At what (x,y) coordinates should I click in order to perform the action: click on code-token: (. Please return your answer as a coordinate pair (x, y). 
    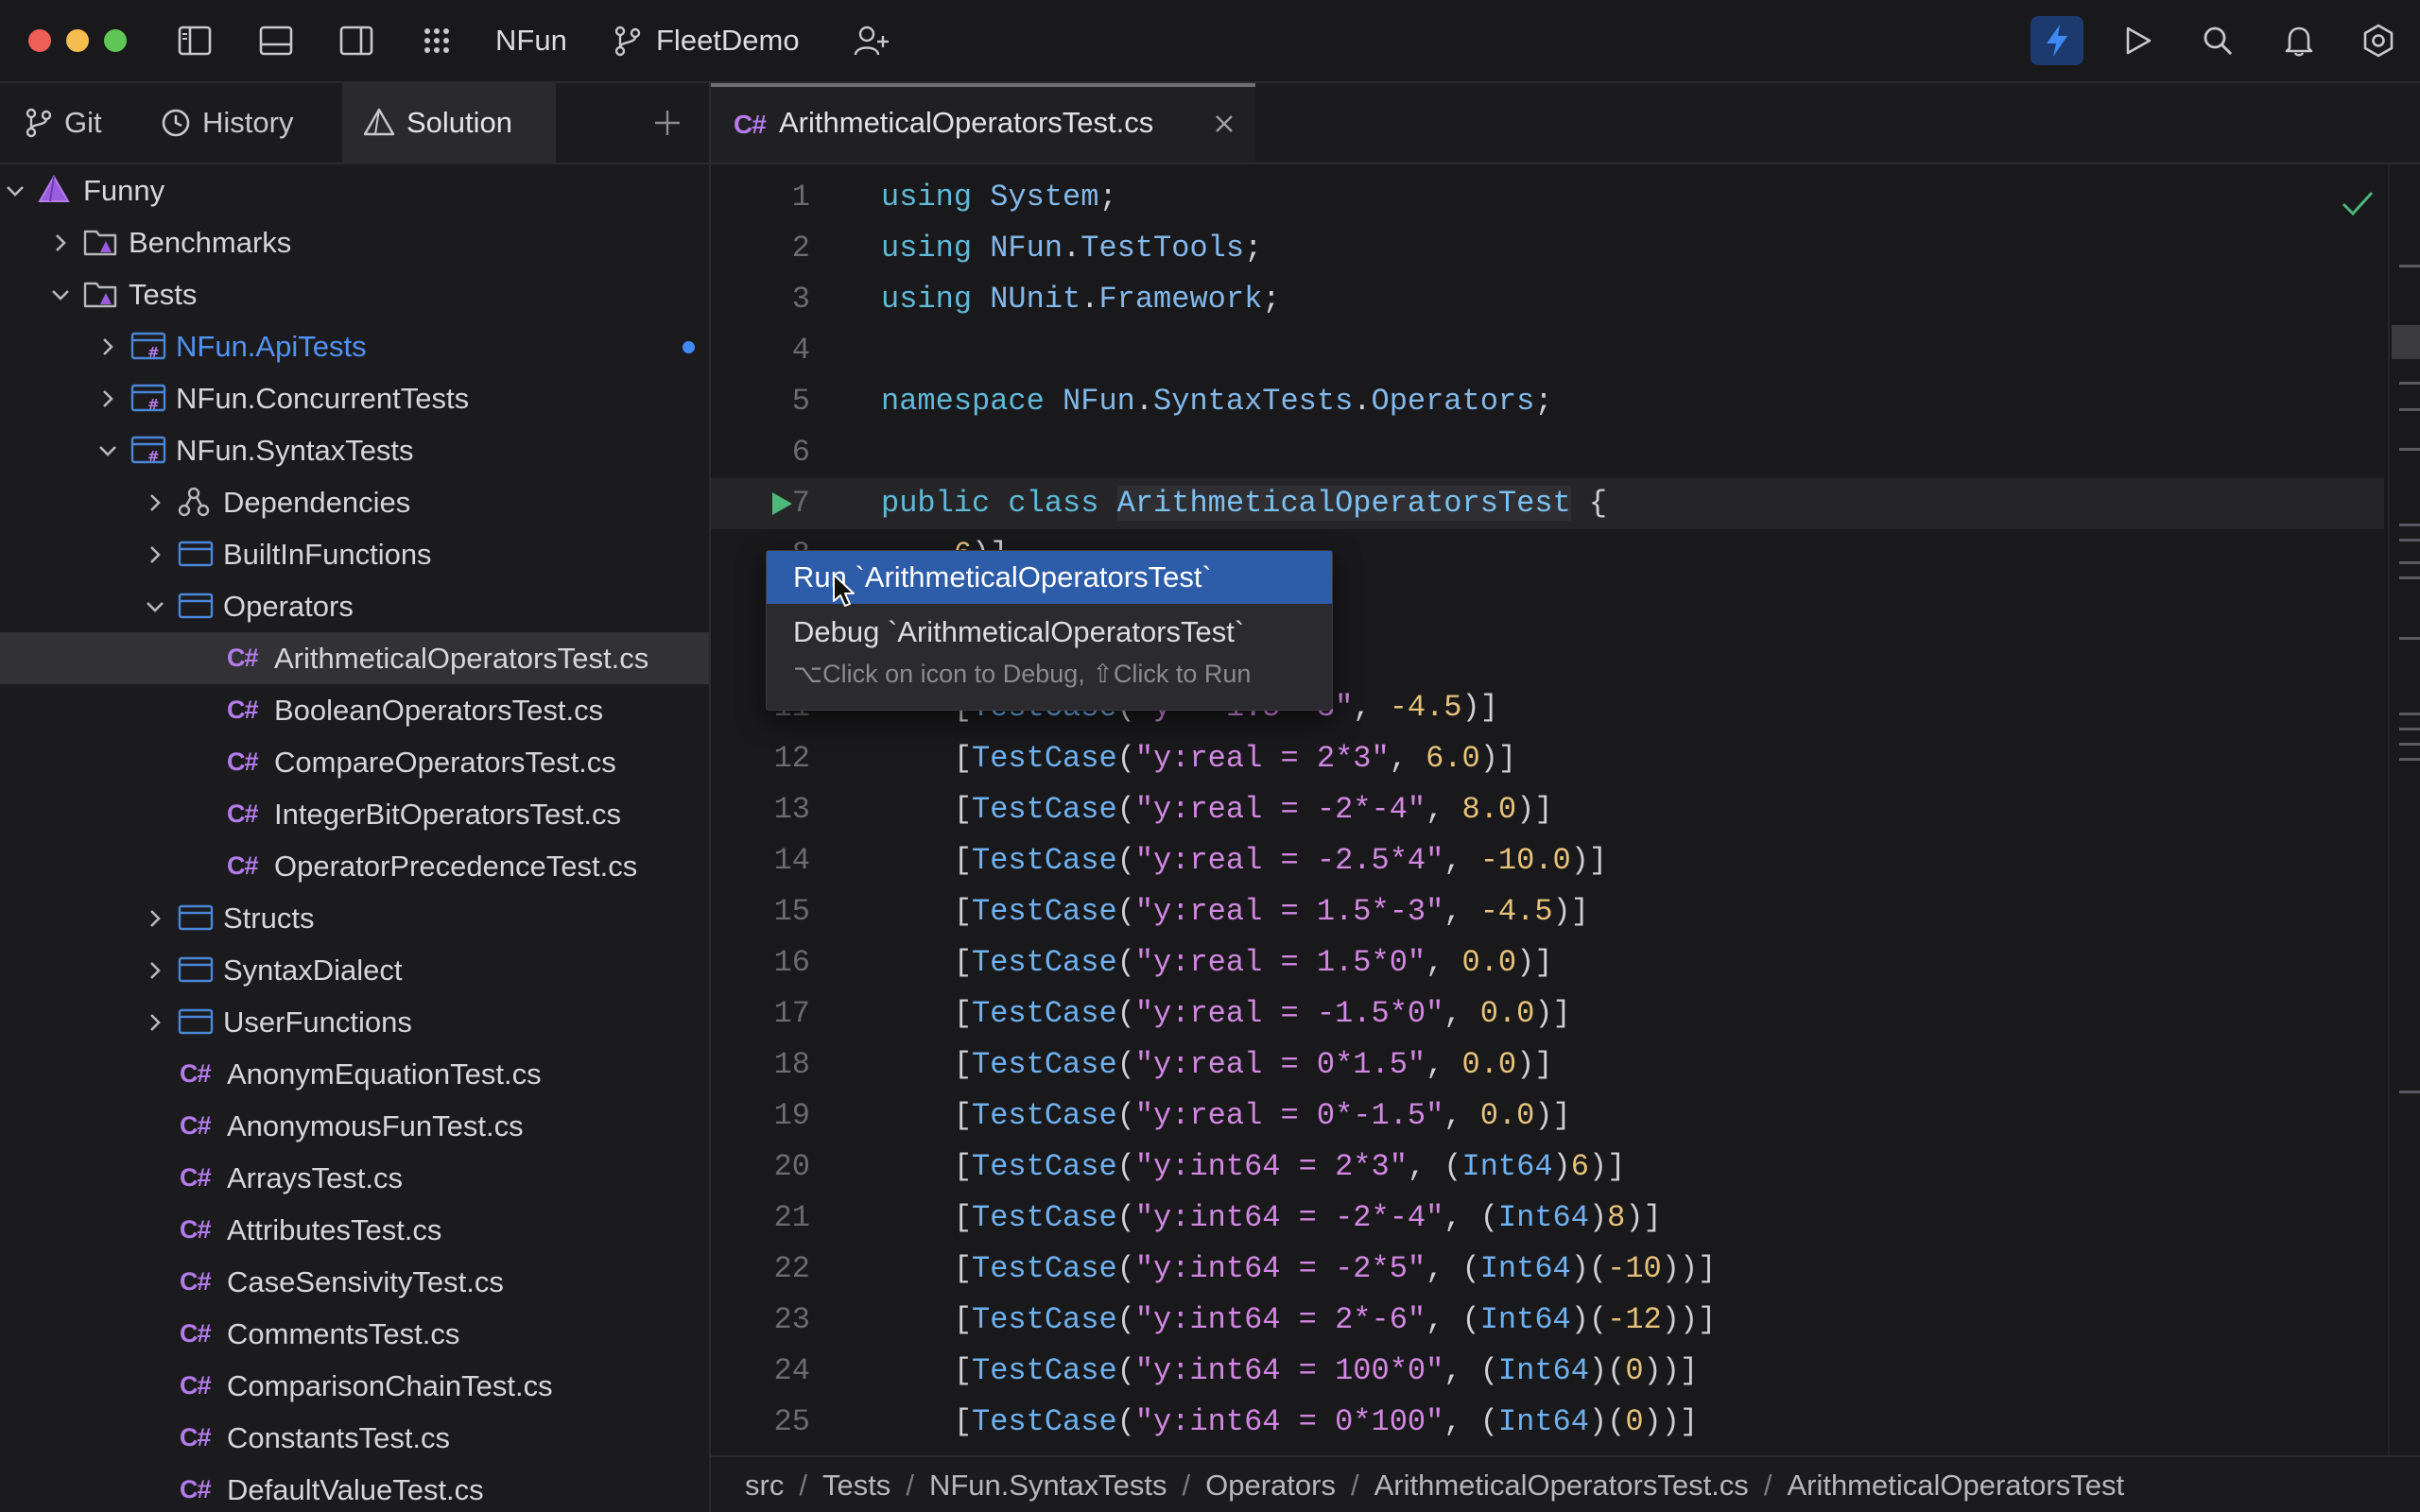
    Looking at the image, I should click on (1125, 809).